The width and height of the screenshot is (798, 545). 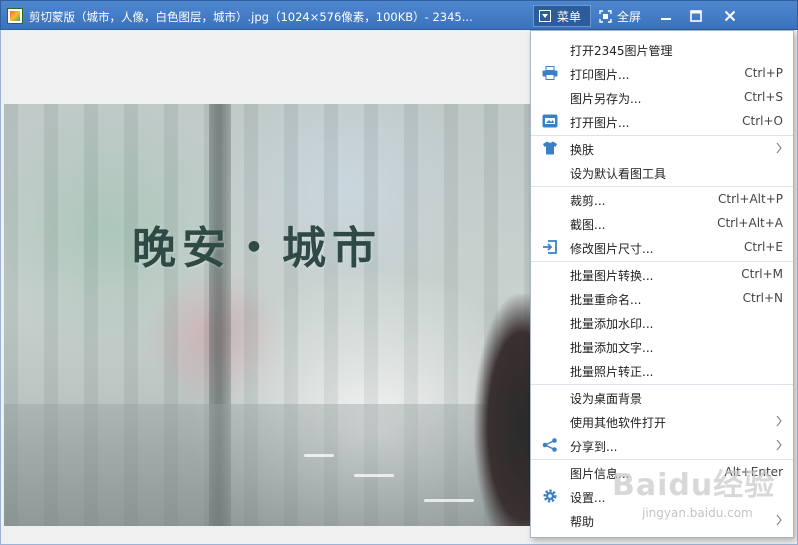 I want to click on fullscreen-button: 全屏, so click(x=623, y=16).